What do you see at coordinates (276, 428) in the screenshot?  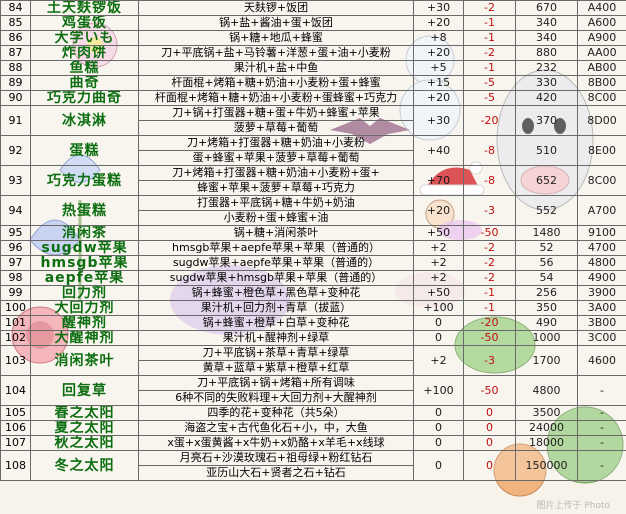 I see `ingredients: 海盗之宝+古代鱼化石+小，中，大鱼` at bounding box center [276, 428].